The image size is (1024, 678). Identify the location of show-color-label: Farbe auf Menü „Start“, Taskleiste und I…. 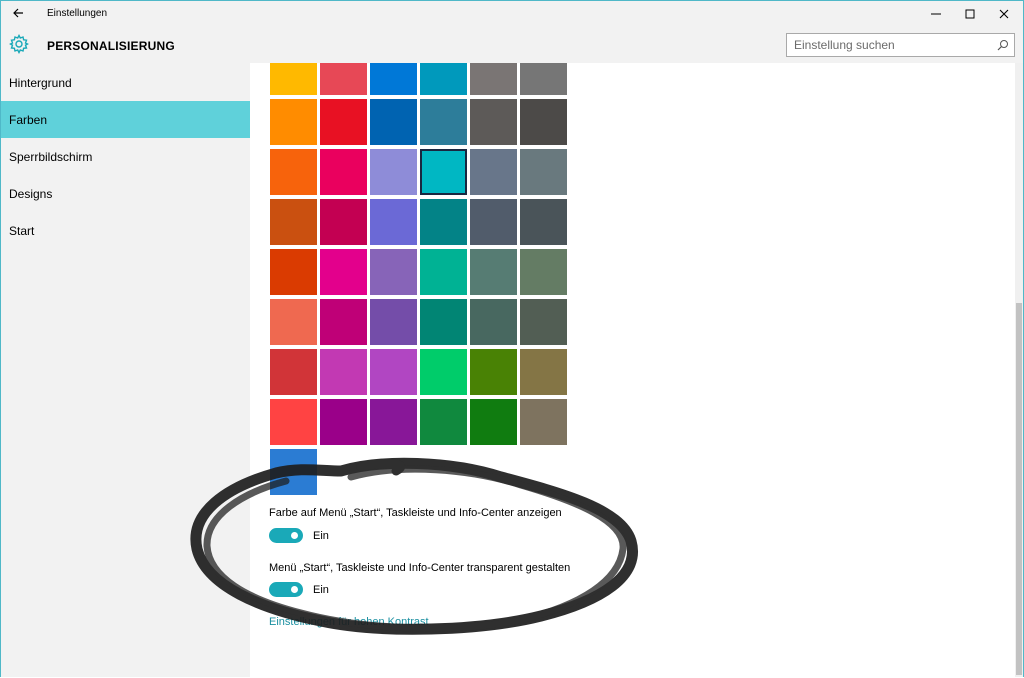
(415, 513).